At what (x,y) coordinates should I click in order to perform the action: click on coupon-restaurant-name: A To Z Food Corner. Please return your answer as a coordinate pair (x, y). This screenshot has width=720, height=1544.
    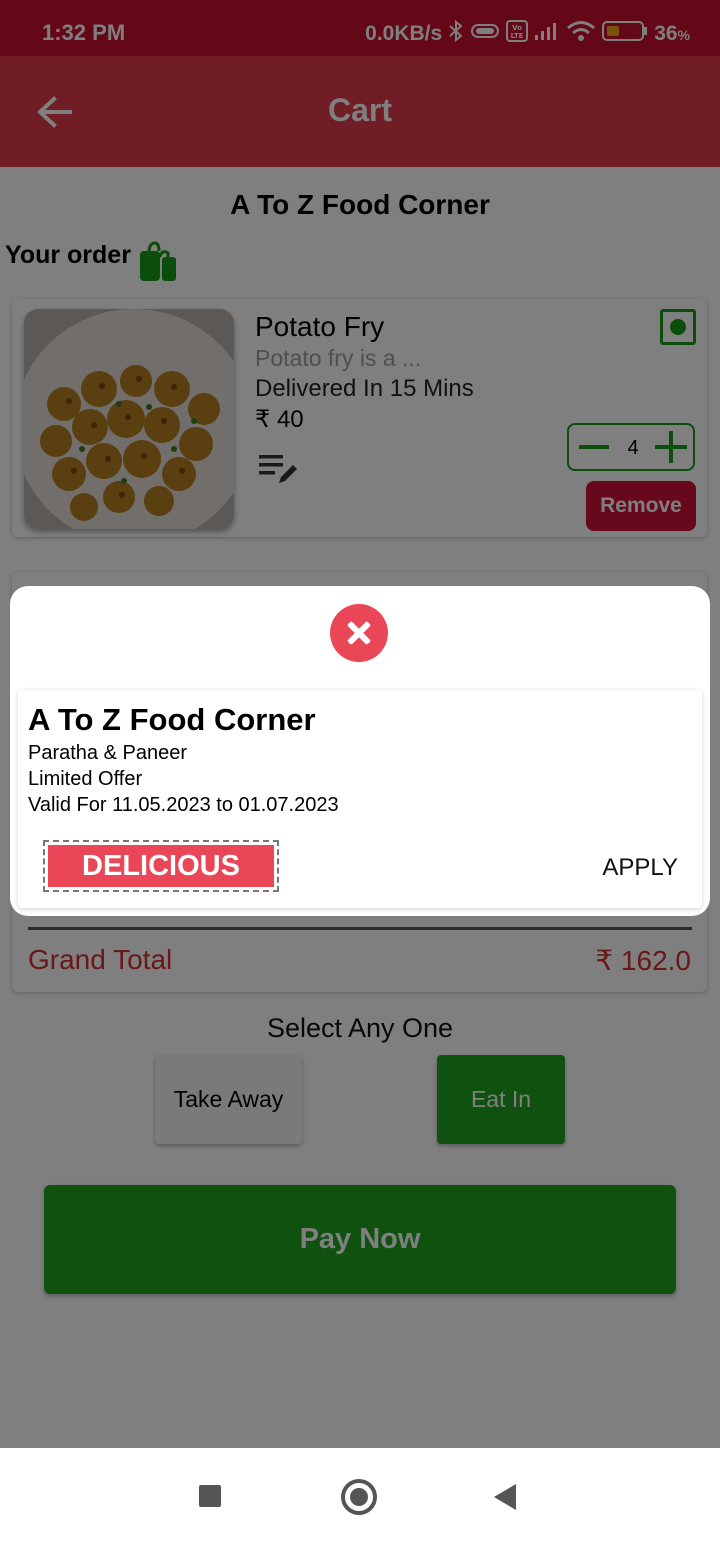
    Looking at the image, I should click on (172, 719).